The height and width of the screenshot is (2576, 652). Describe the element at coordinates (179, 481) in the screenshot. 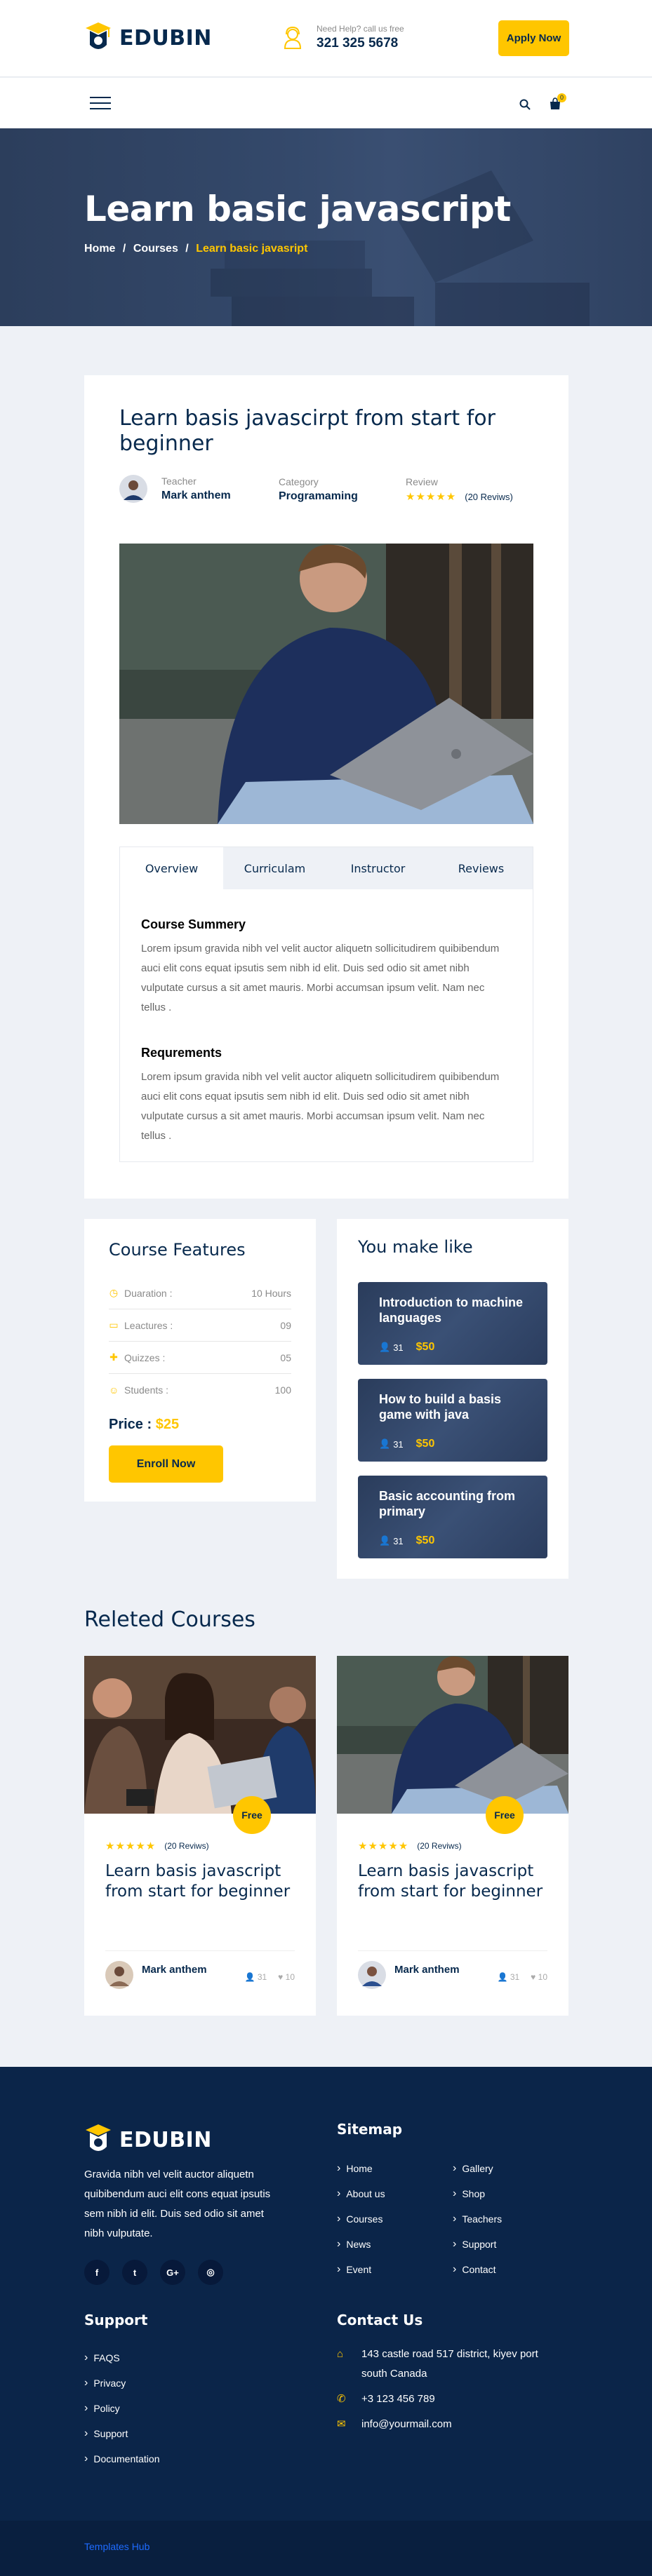

I see `teacher-label: Teacher` at that location.